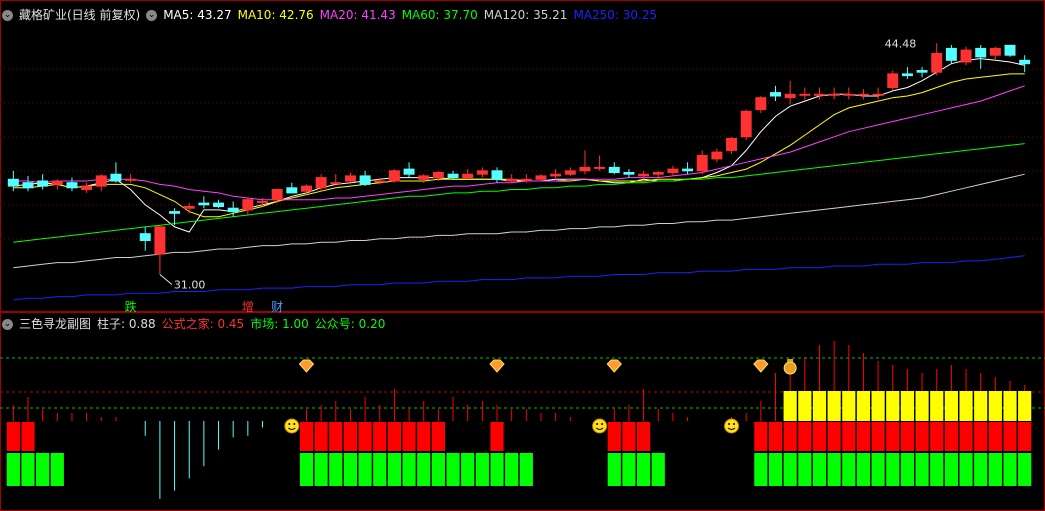  What do you see at coordinates (7, 324) in the screenshot?
I see `indicator-settings-icon: ⌄` at bounding box center [7, 324].